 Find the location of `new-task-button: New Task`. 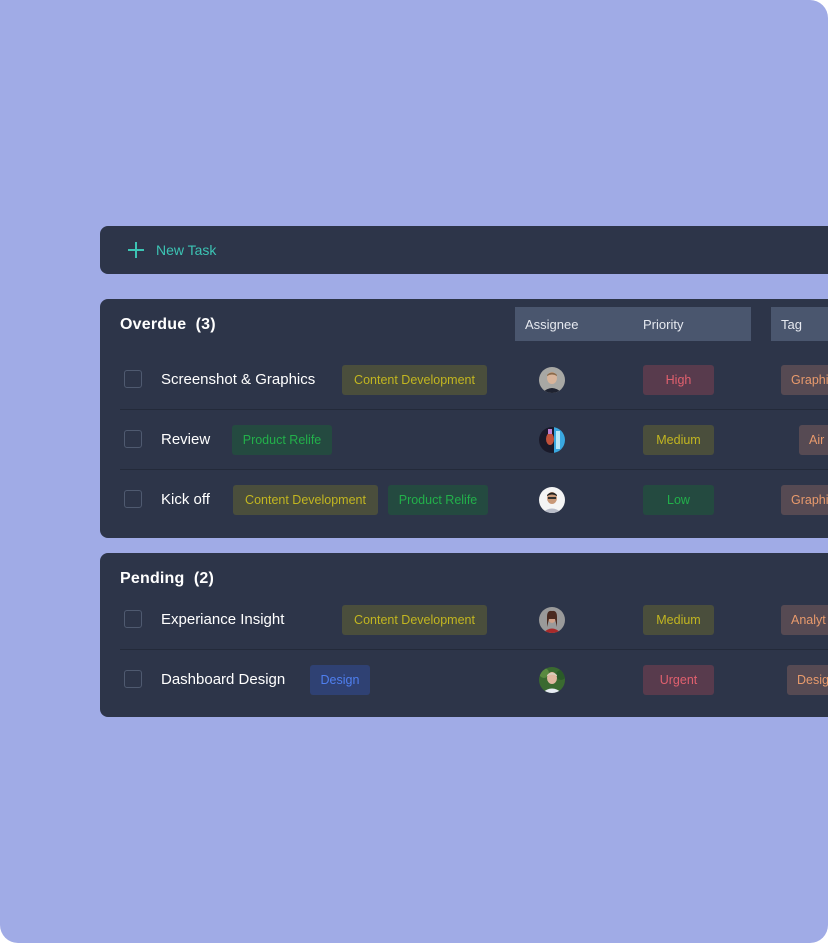

new-task-button: New Task is located at coordinates (172, 250).